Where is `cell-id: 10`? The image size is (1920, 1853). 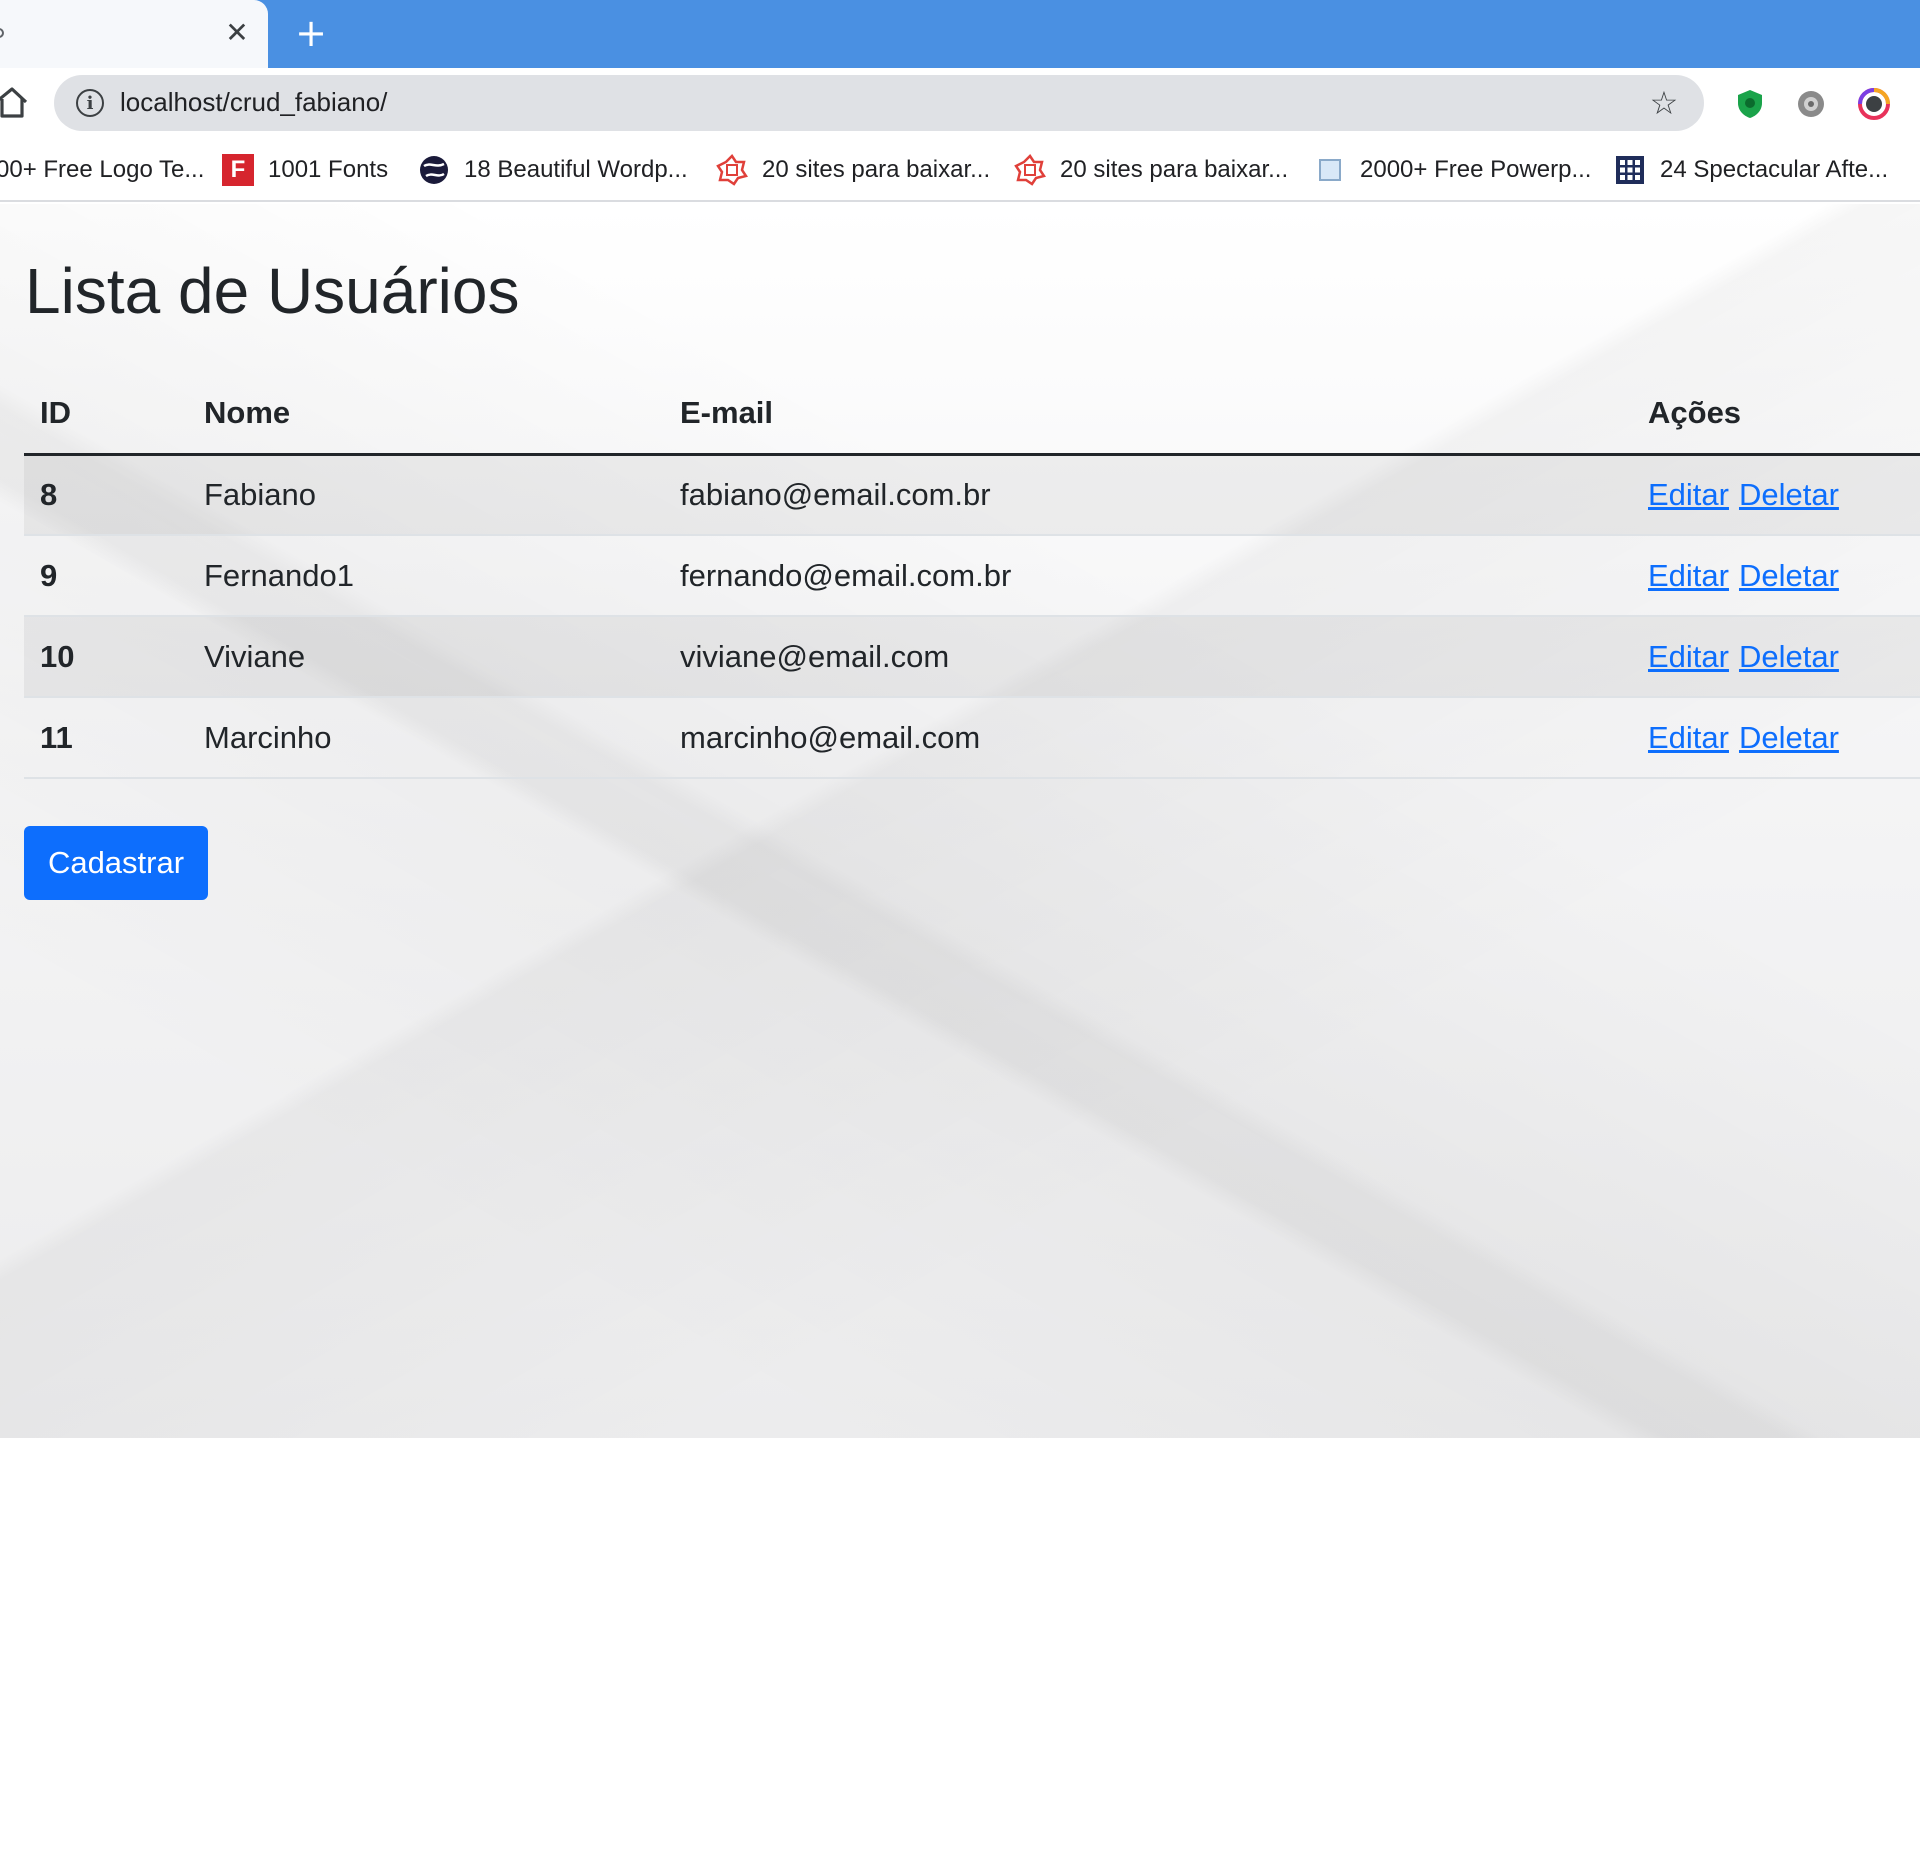 cell-id: 10 is located at coordinates (106, 657).